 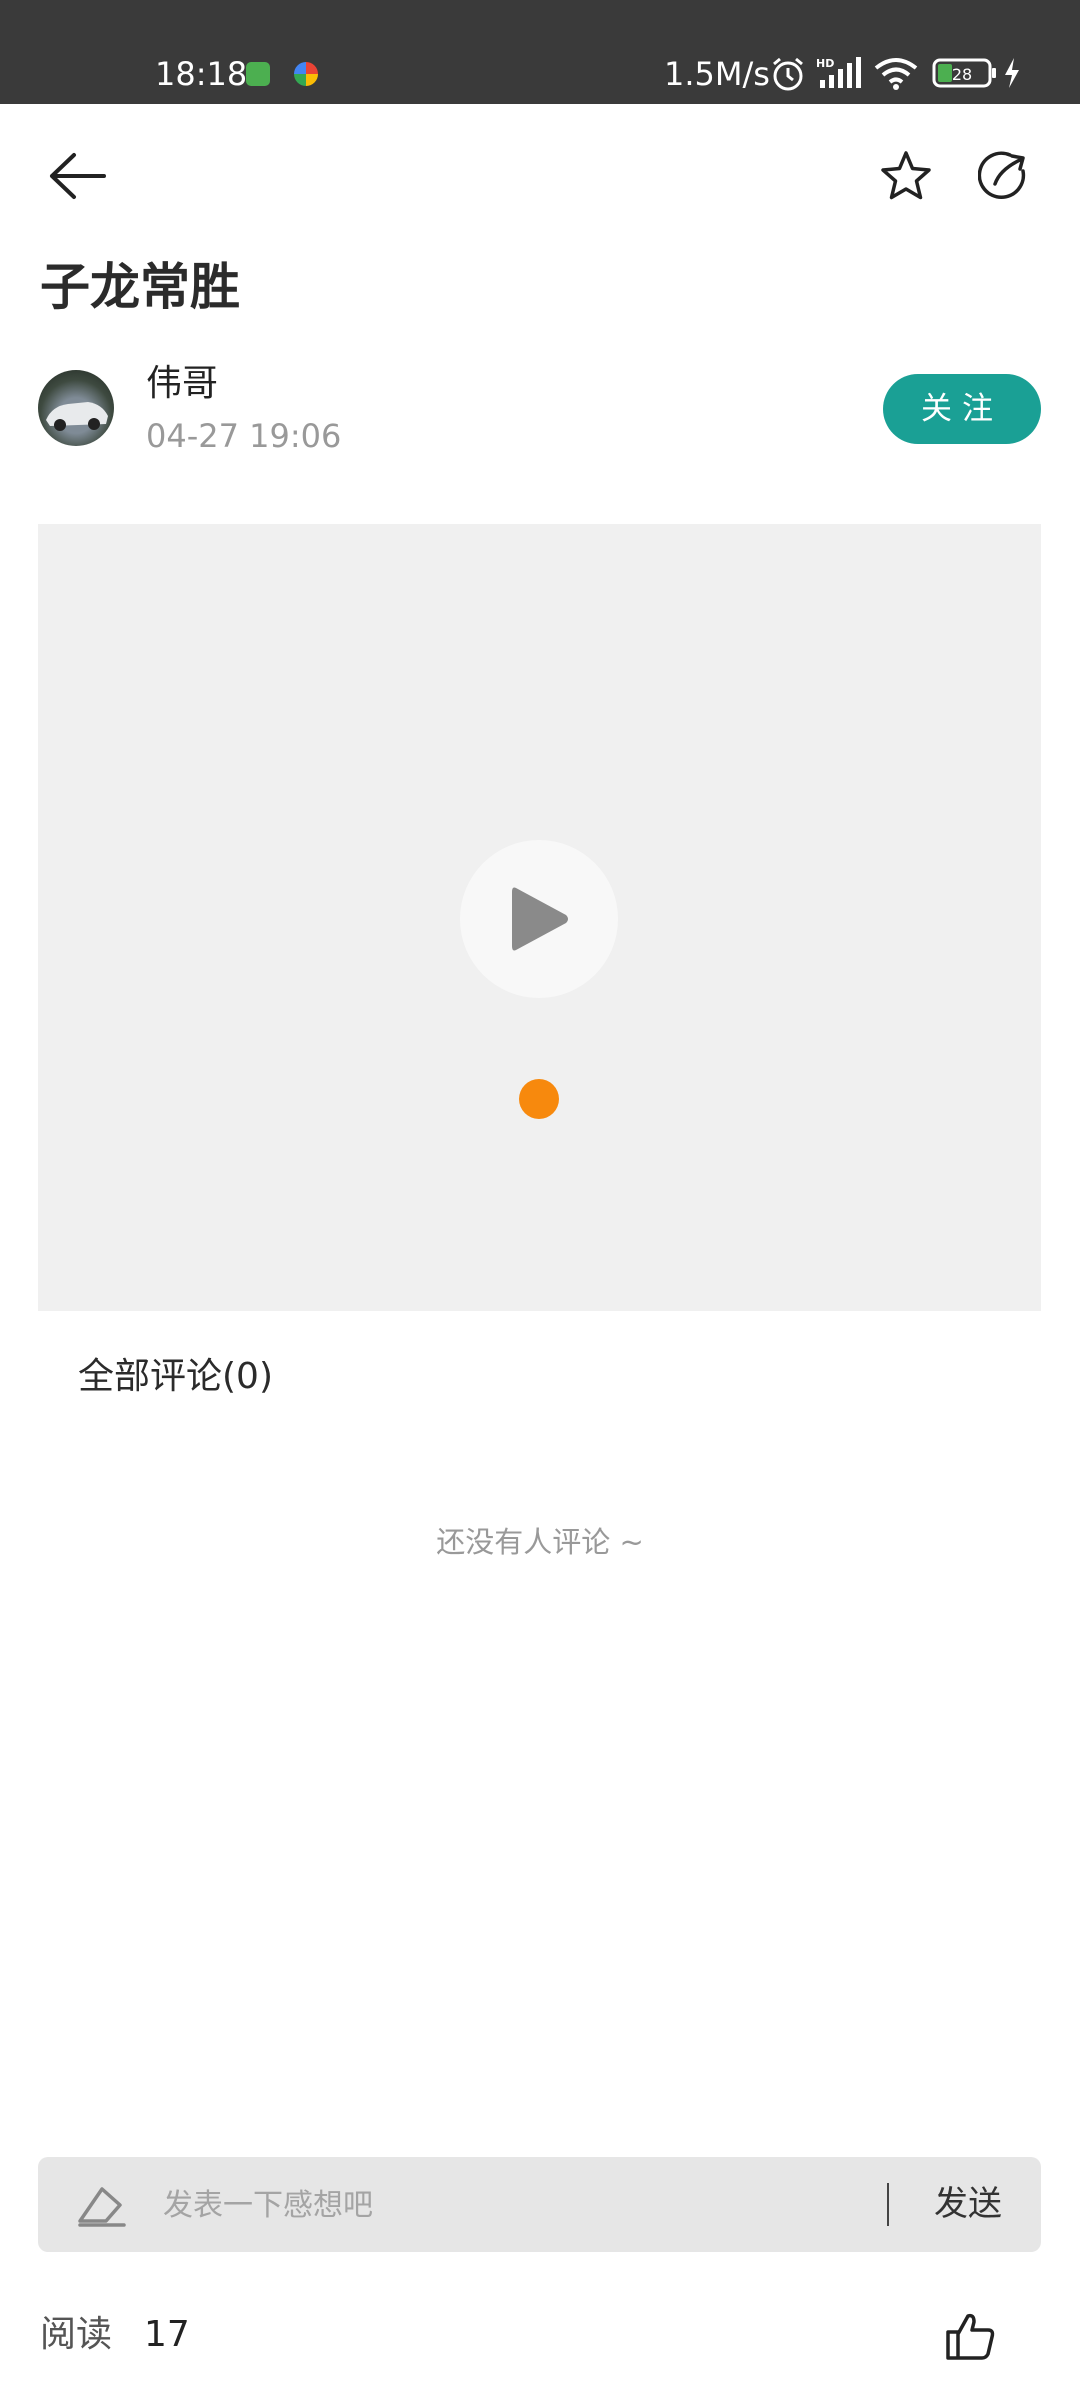 I want to click on share-icon, so click(x=1002, y=175).